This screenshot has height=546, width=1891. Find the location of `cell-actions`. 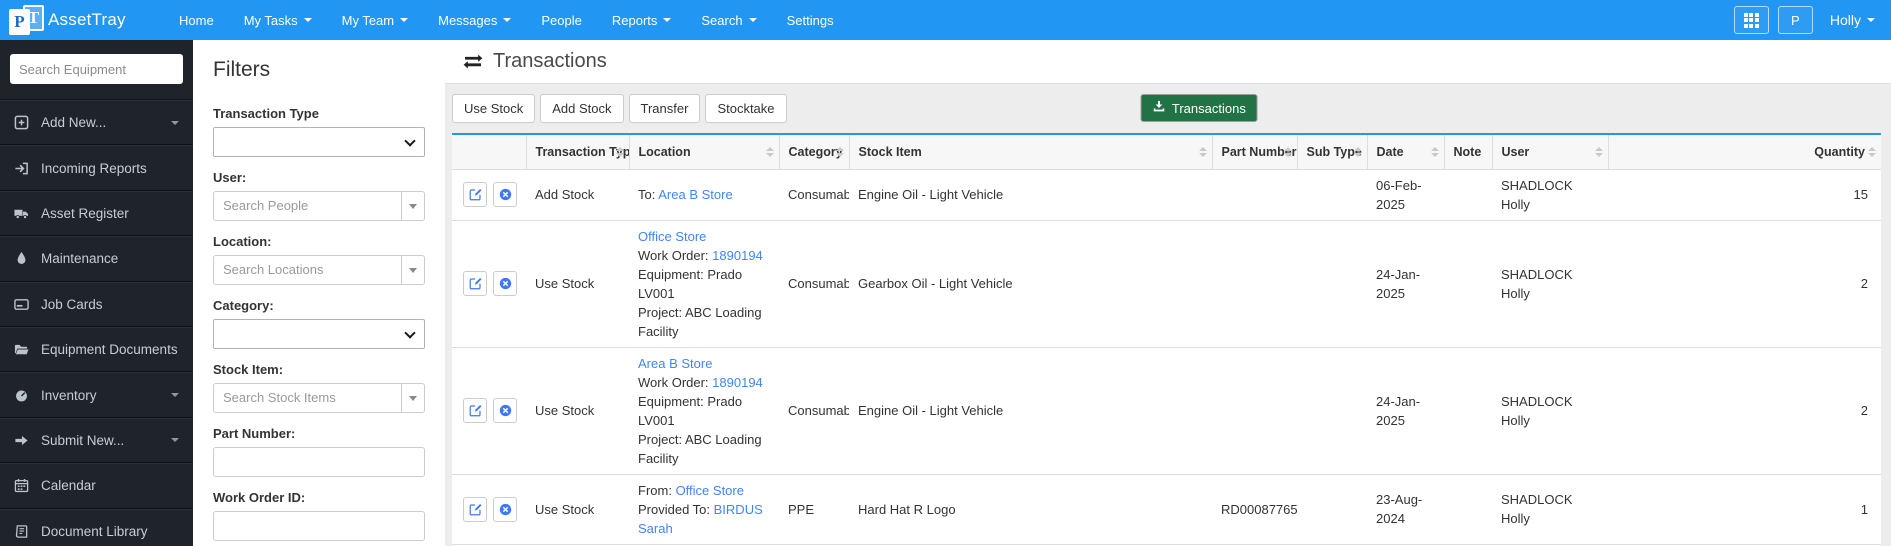

cell-actions is located at coordinates (489, 508).